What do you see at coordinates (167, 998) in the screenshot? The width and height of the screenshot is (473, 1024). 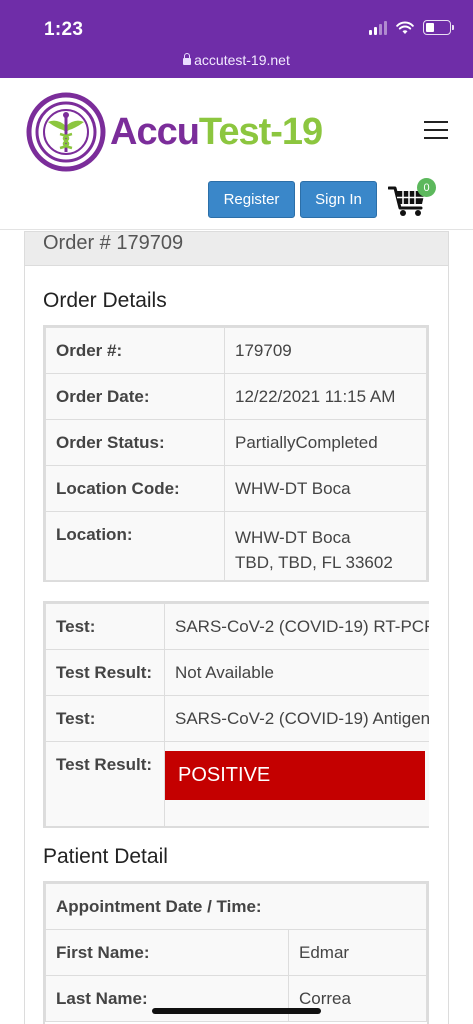 I see `row-label: Last Name:` at bounding box center [167, 998].